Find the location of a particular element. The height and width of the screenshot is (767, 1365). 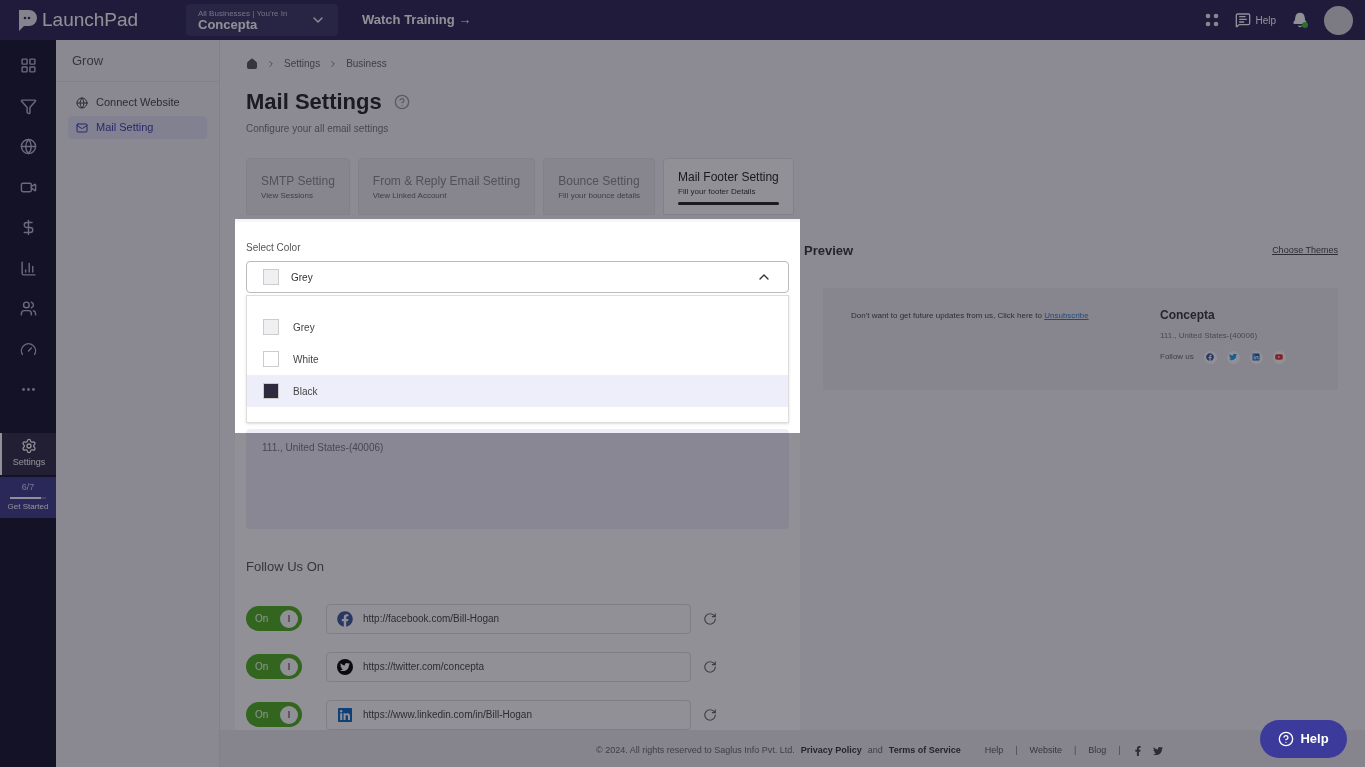

settings-nav-item: Settings is located at coordinates (28, 453).